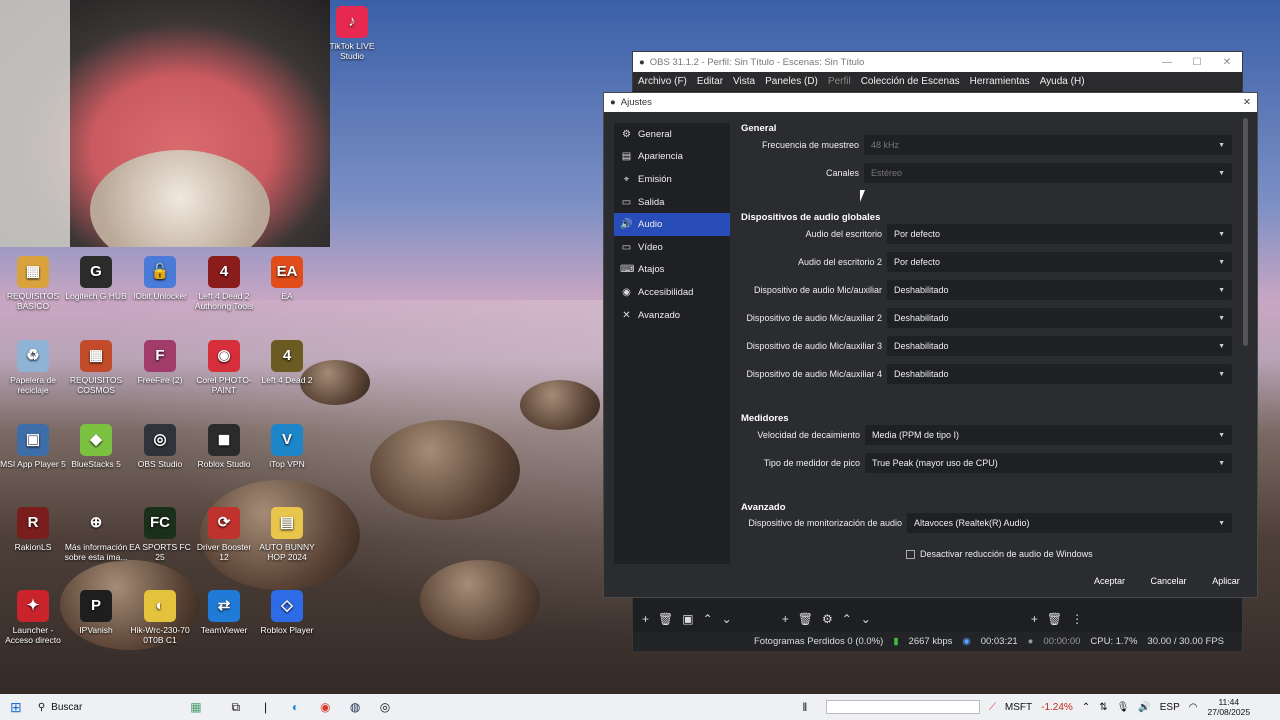  I want to click on fps-readout: 30.00 / 30.00 FPS, so click(1185, 641).